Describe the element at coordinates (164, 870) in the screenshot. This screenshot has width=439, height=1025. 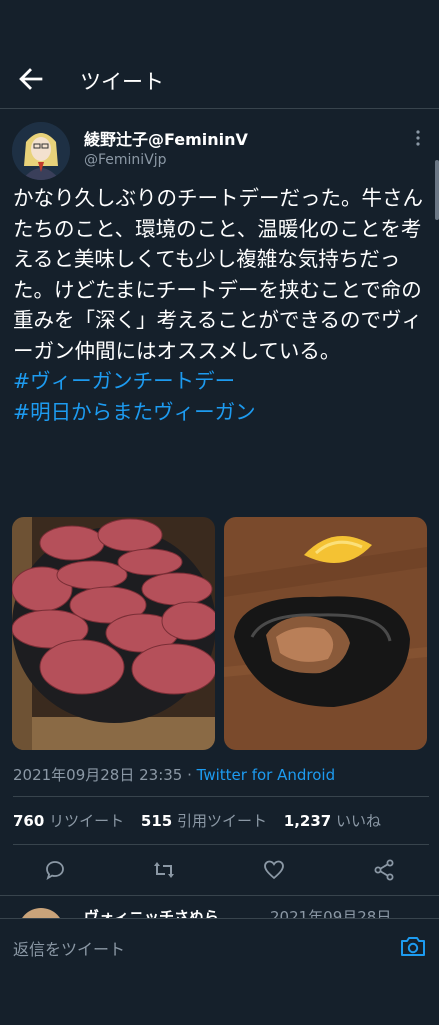
I see `retweet-icon` at that location.